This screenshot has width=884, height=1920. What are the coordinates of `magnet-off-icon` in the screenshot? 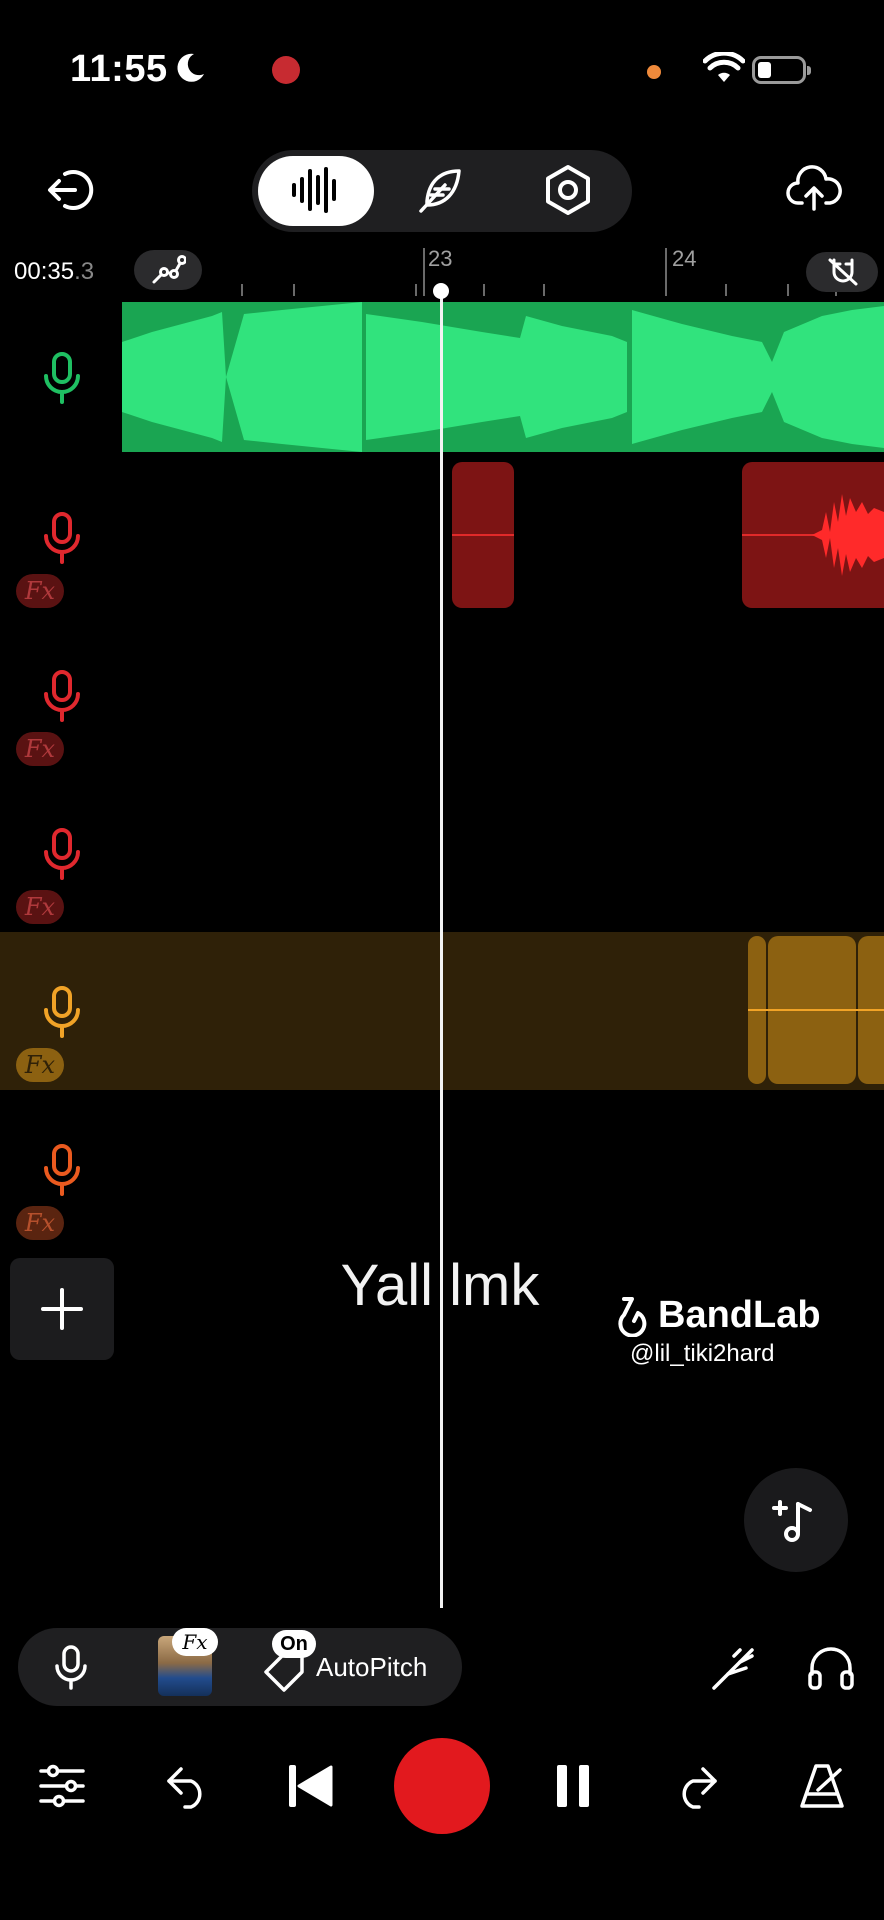 It's located at (843, 272).